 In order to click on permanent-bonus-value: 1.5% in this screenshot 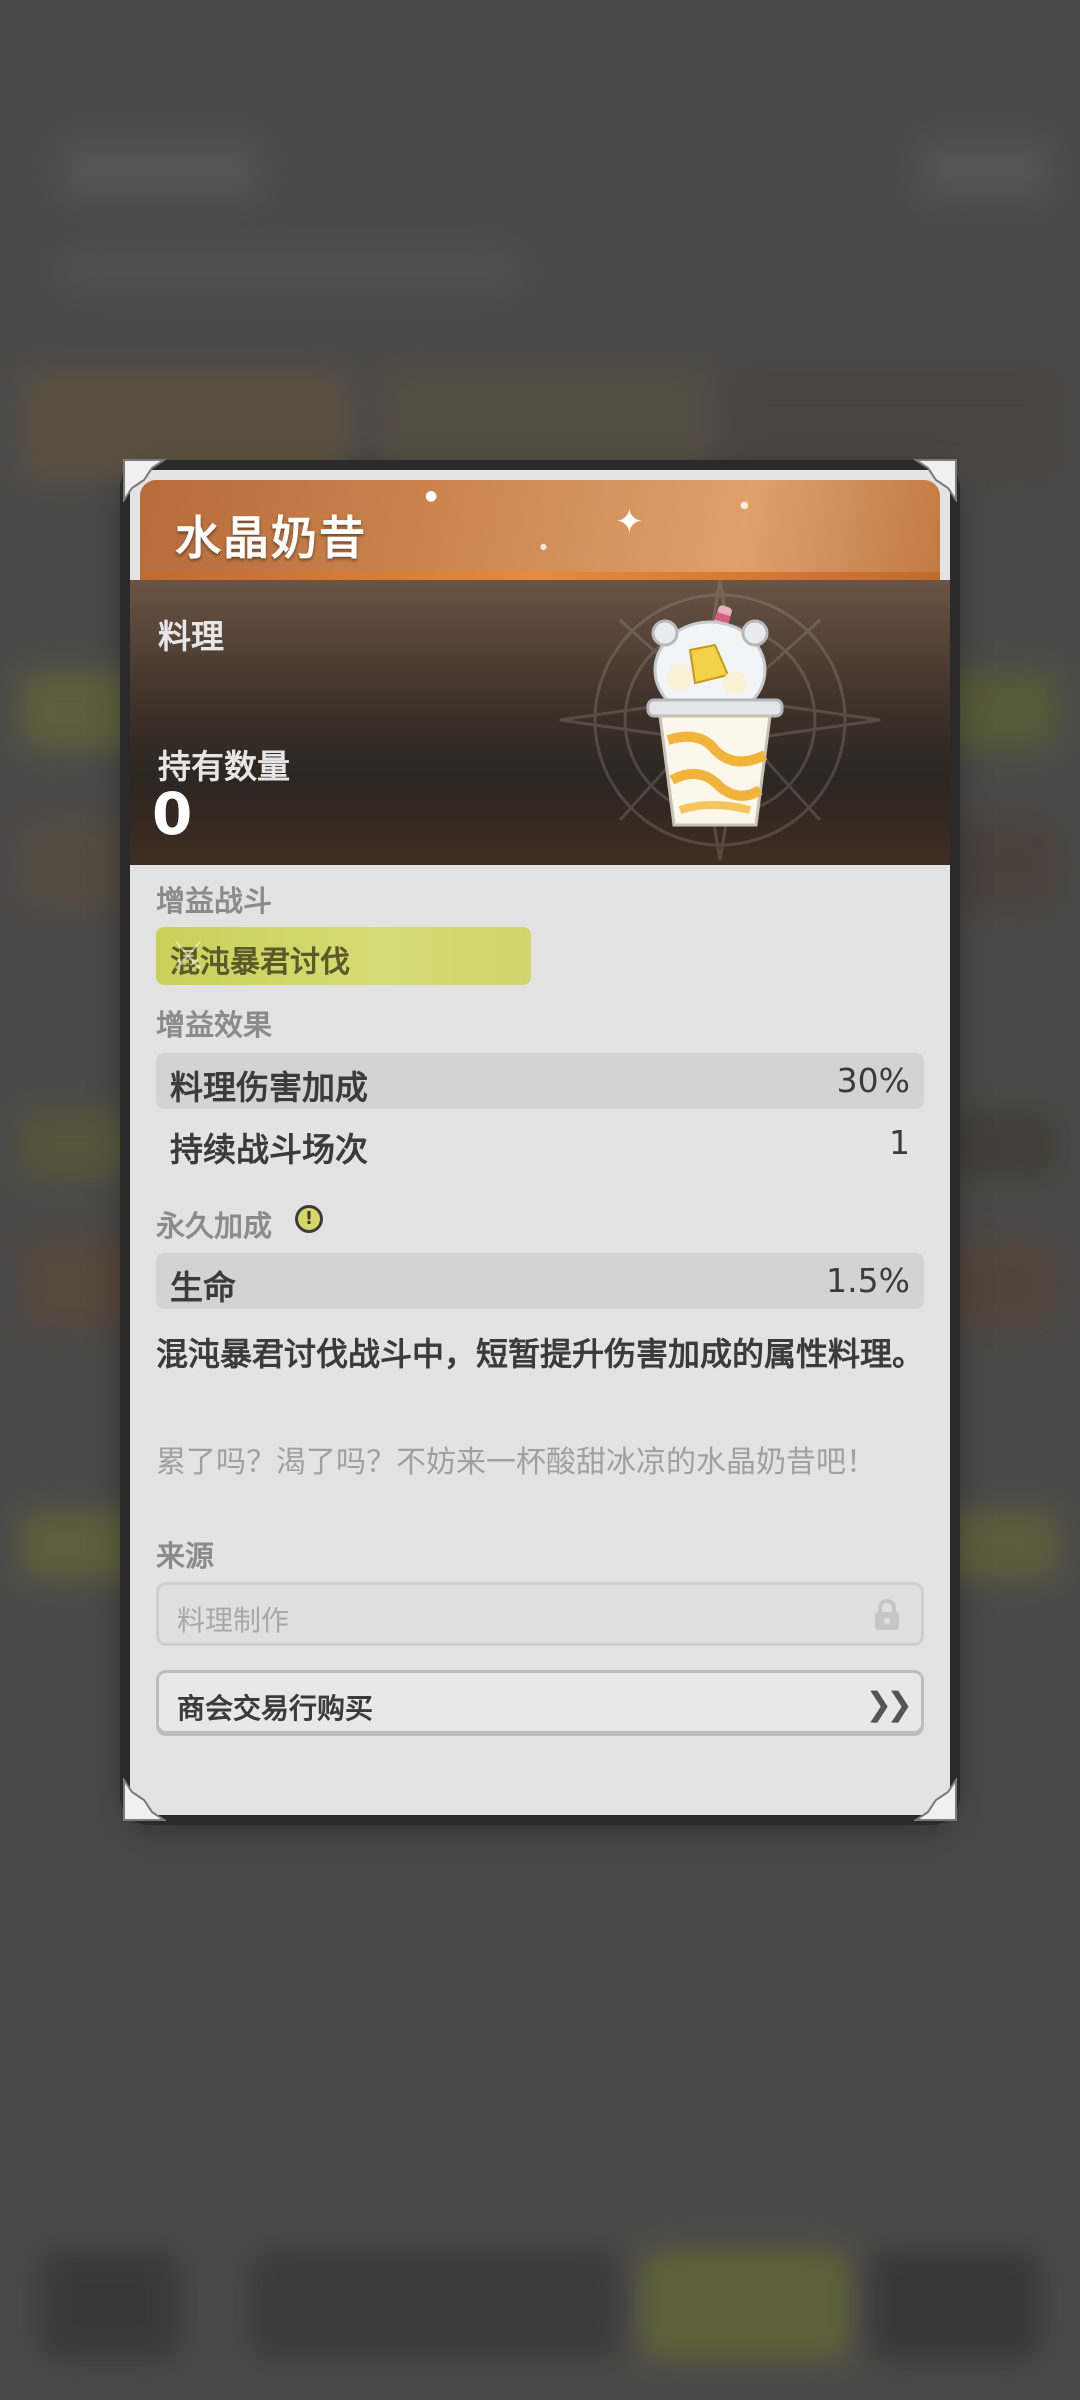, I will do `click(868, 1280)`.